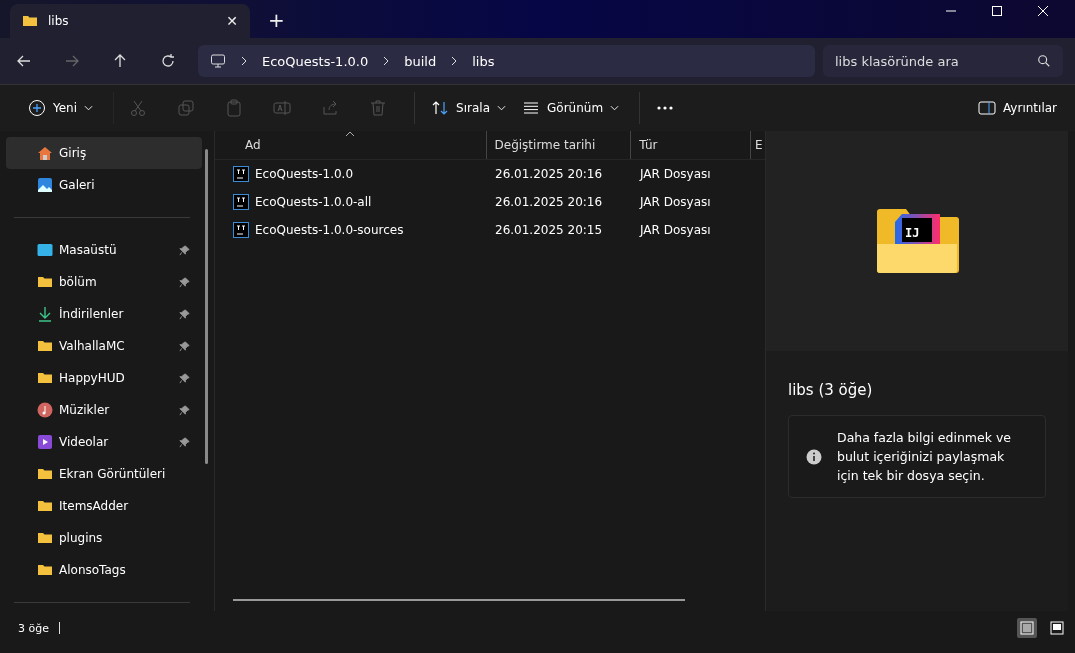 This screenshot has width=1075, height=653. What do you see at coordinates (758, 145) in the screenshot?
I see `column-header: E` at bounding box center [758, 145].